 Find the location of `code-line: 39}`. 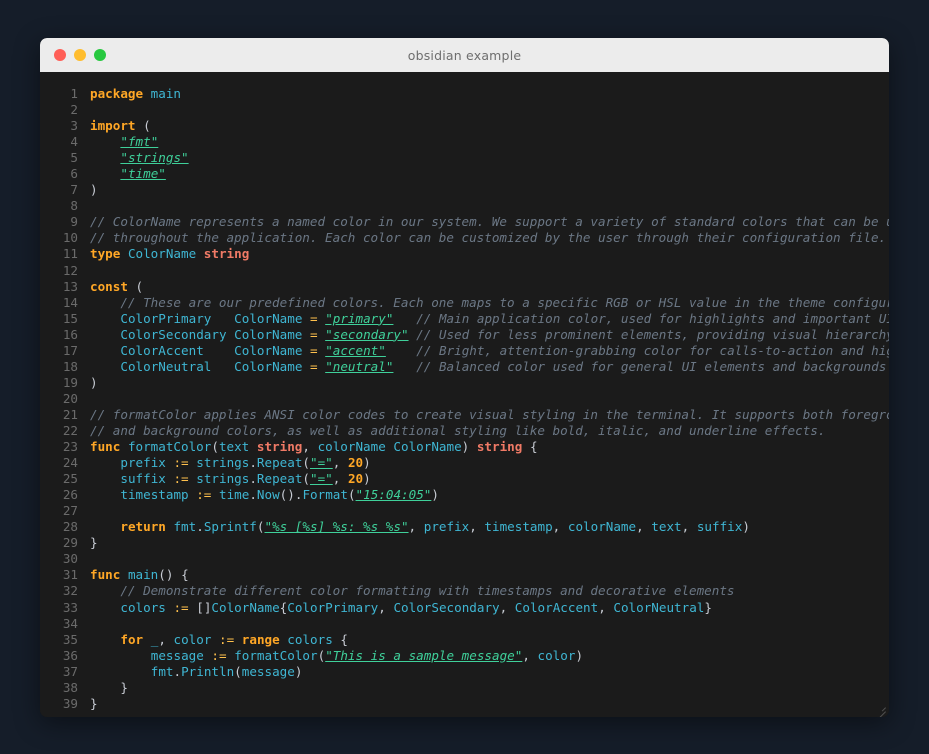

code-line: 39} is located at coordinates (464, 704).